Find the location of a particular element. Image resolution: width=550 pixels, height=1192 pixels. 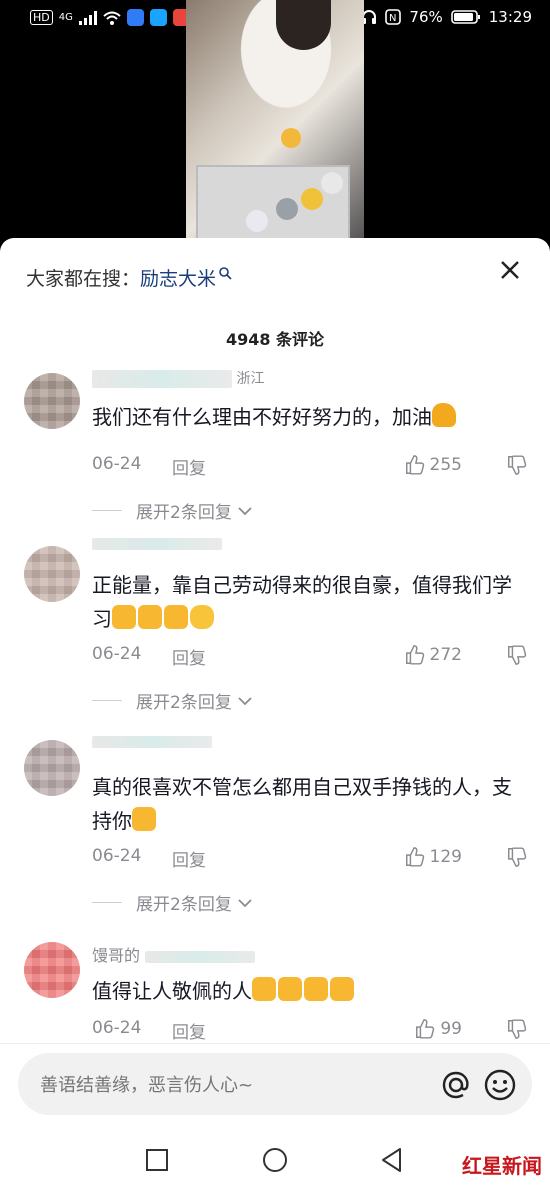

hd-icon: HD is located at coordinates (41, 17).